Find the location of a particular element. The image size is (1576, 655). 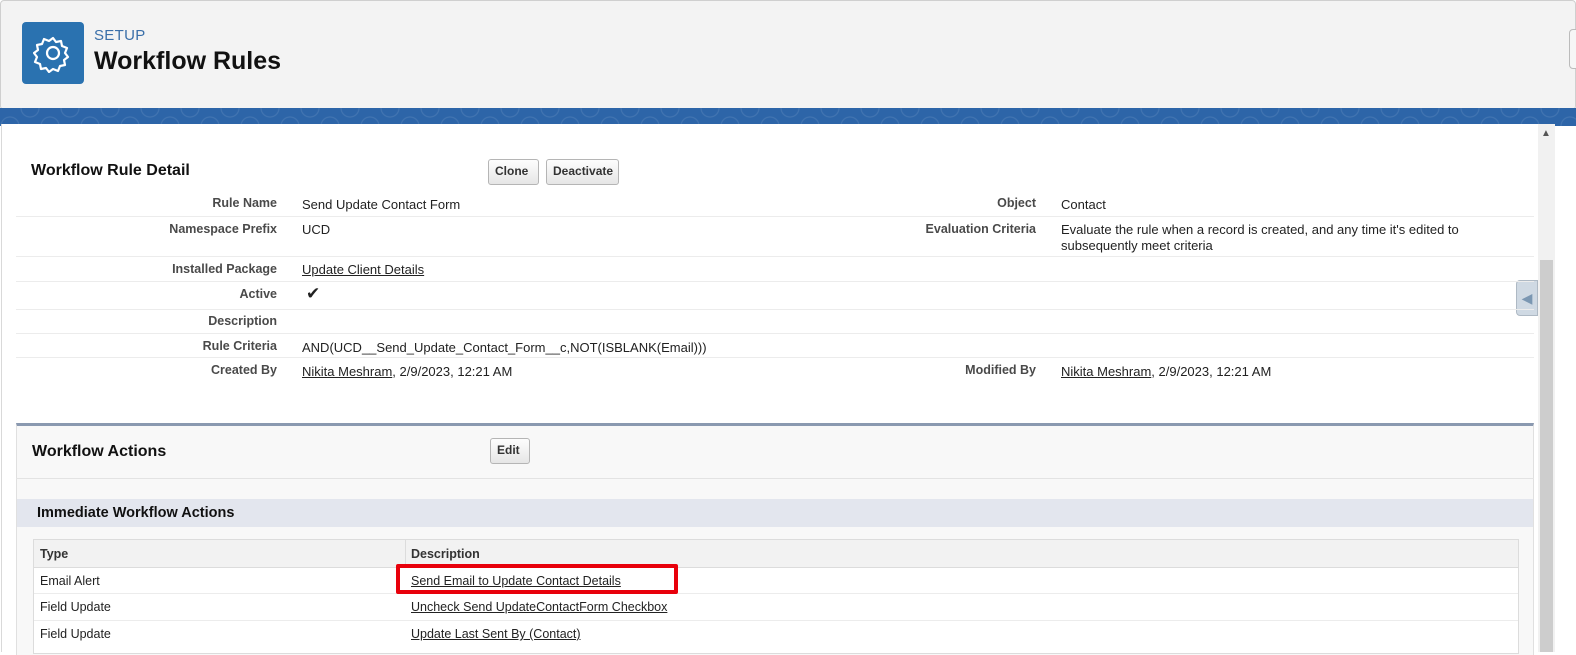

evaluation-criteria-label: Evaluation Criteria is located at coordinates (980, 229).